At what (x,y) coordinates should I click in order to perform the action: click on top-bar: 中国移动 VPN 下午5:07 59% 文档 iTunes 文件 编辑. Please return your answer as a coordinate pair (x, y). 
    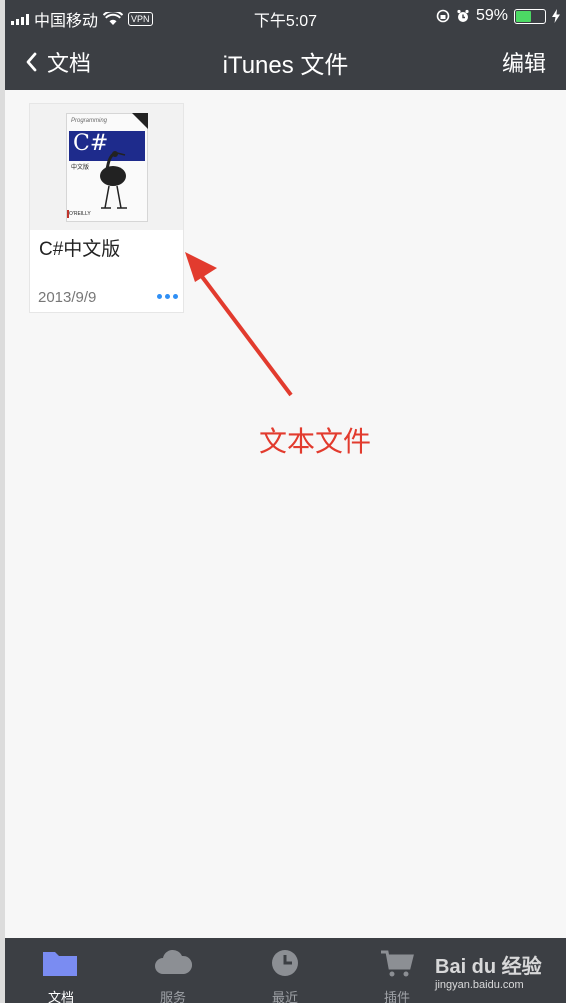
    Looking at the image, I should click on (285, 45).